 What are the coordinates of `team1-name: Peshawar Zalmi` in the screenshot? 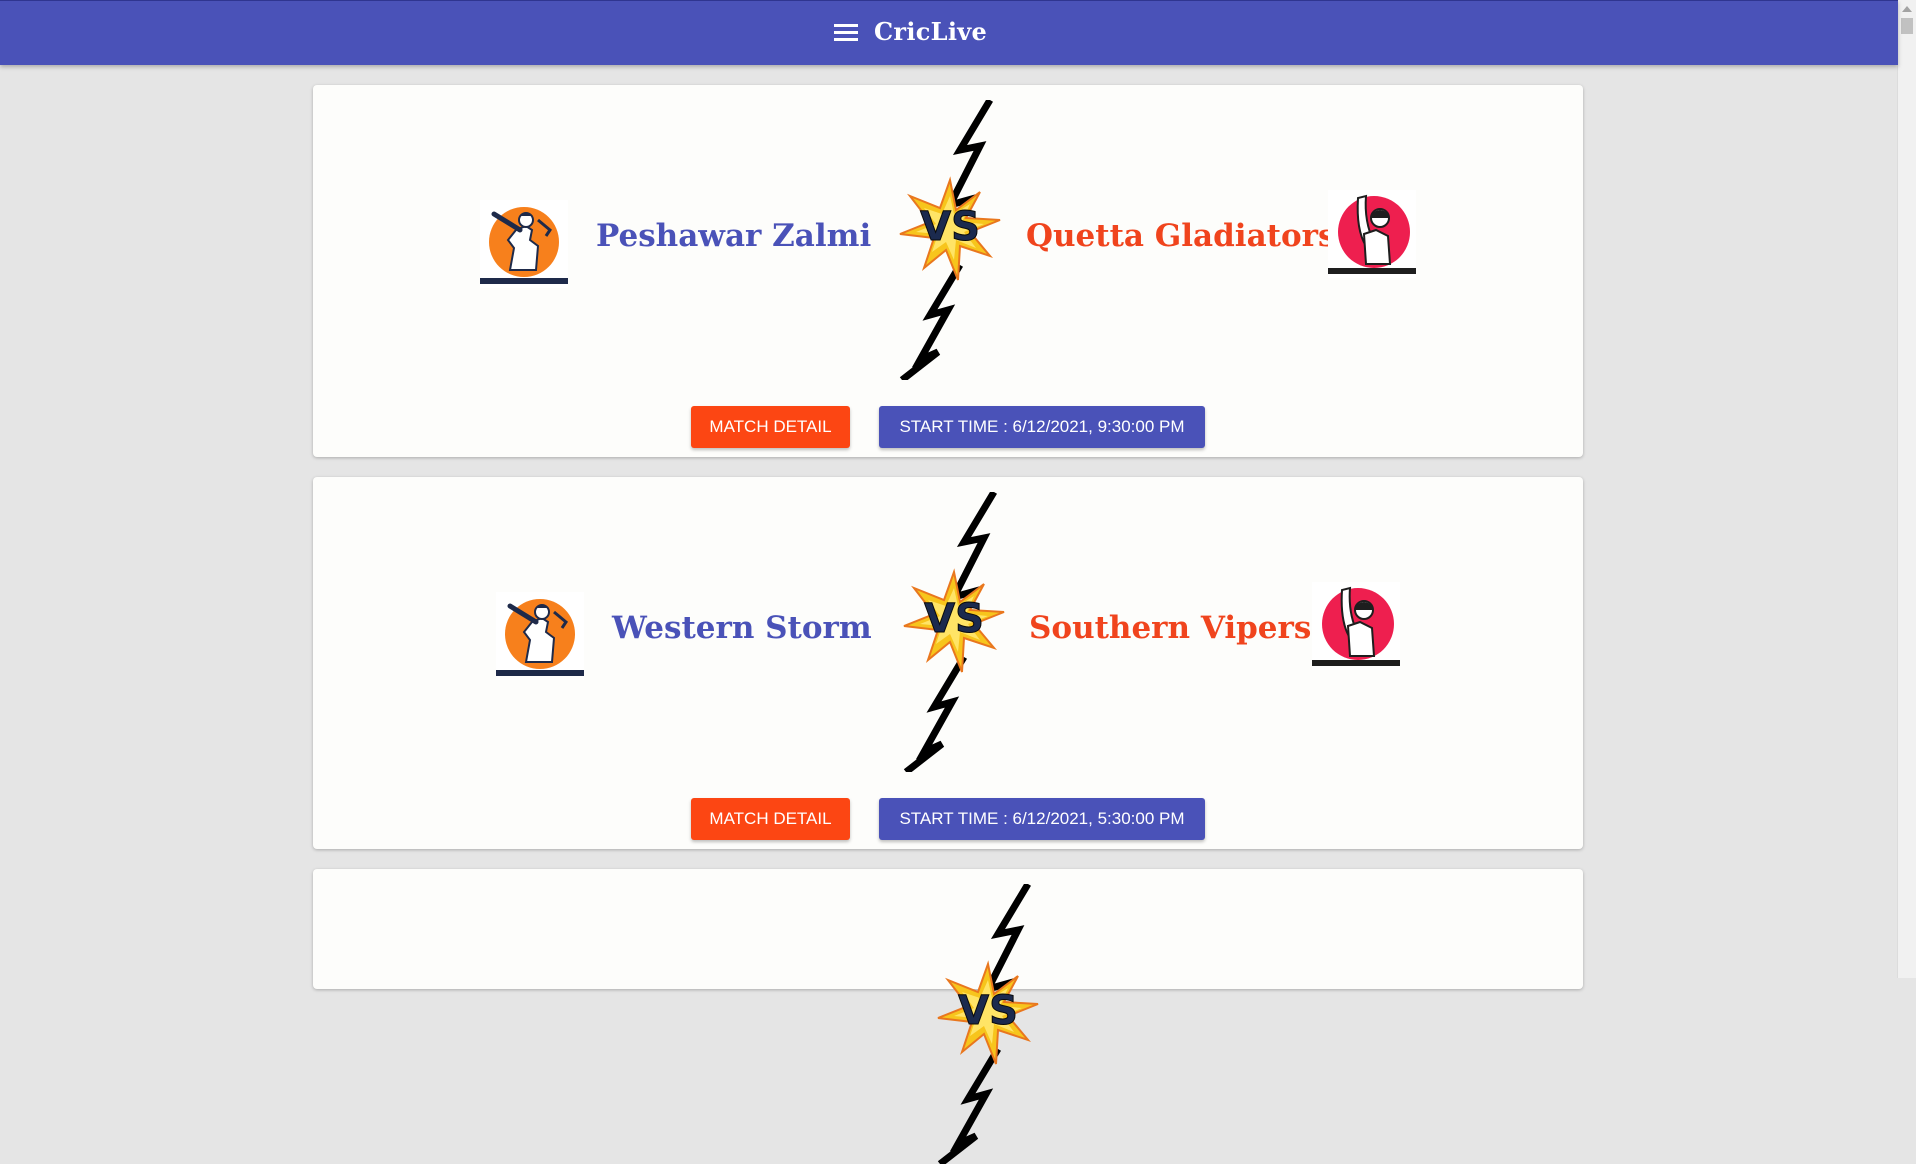 It's located at (734, 236).